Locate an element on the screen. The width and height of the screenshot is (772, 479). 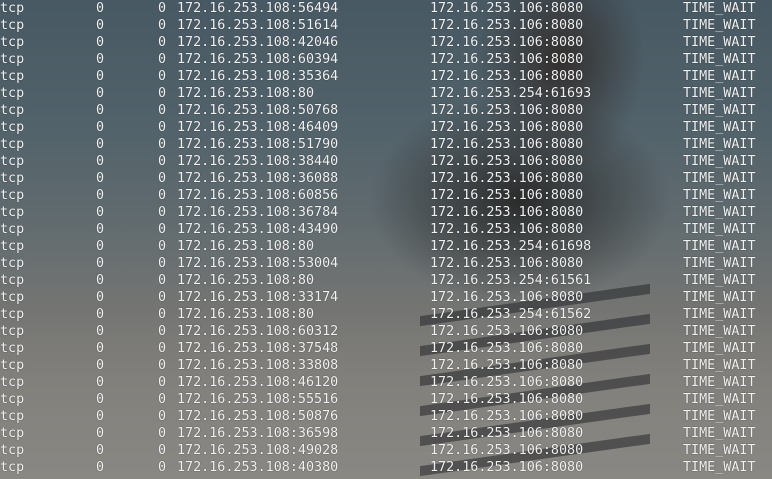
local-address-cell: 172.16.253.108:60394 is located at coordinates (258, 59).